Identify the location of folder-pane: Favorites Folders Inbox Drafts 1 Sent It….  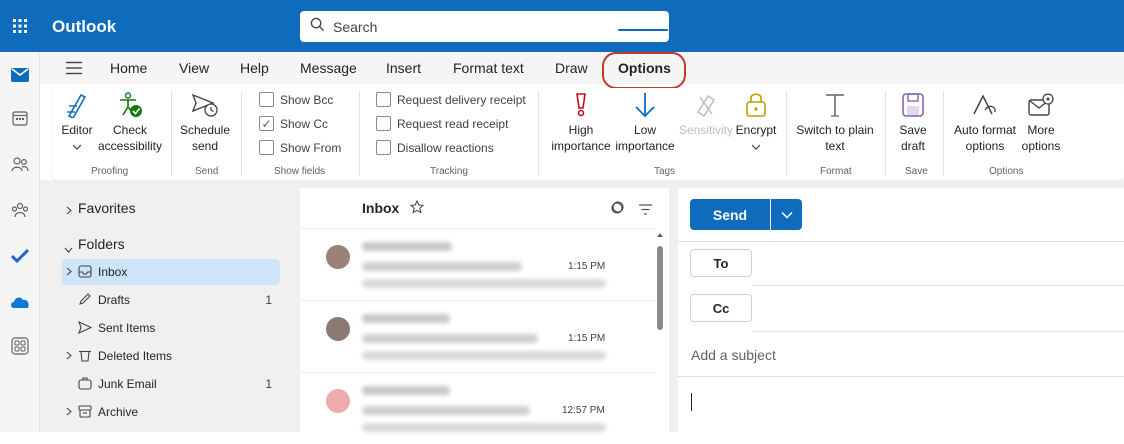
(170, 311).